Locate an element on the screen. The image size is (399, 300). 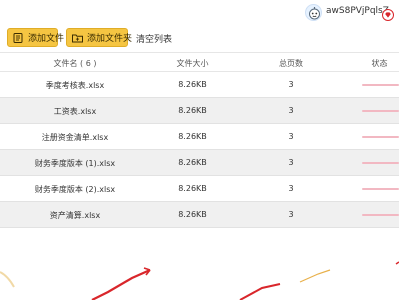
table-row: 注册资金清单.xlsx 8.26KB 3 is located at coordinates (199, 137).